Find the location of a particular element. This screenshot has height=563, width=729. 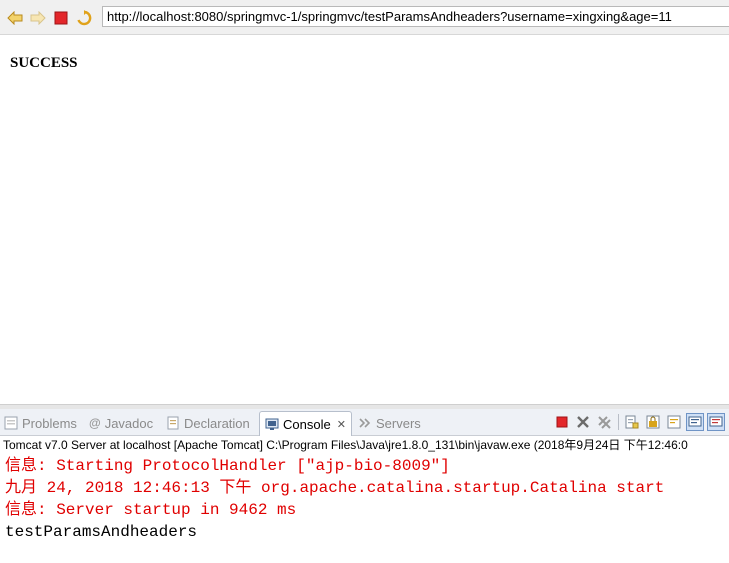

remove-launch-button is located at coordinates (583, 422).